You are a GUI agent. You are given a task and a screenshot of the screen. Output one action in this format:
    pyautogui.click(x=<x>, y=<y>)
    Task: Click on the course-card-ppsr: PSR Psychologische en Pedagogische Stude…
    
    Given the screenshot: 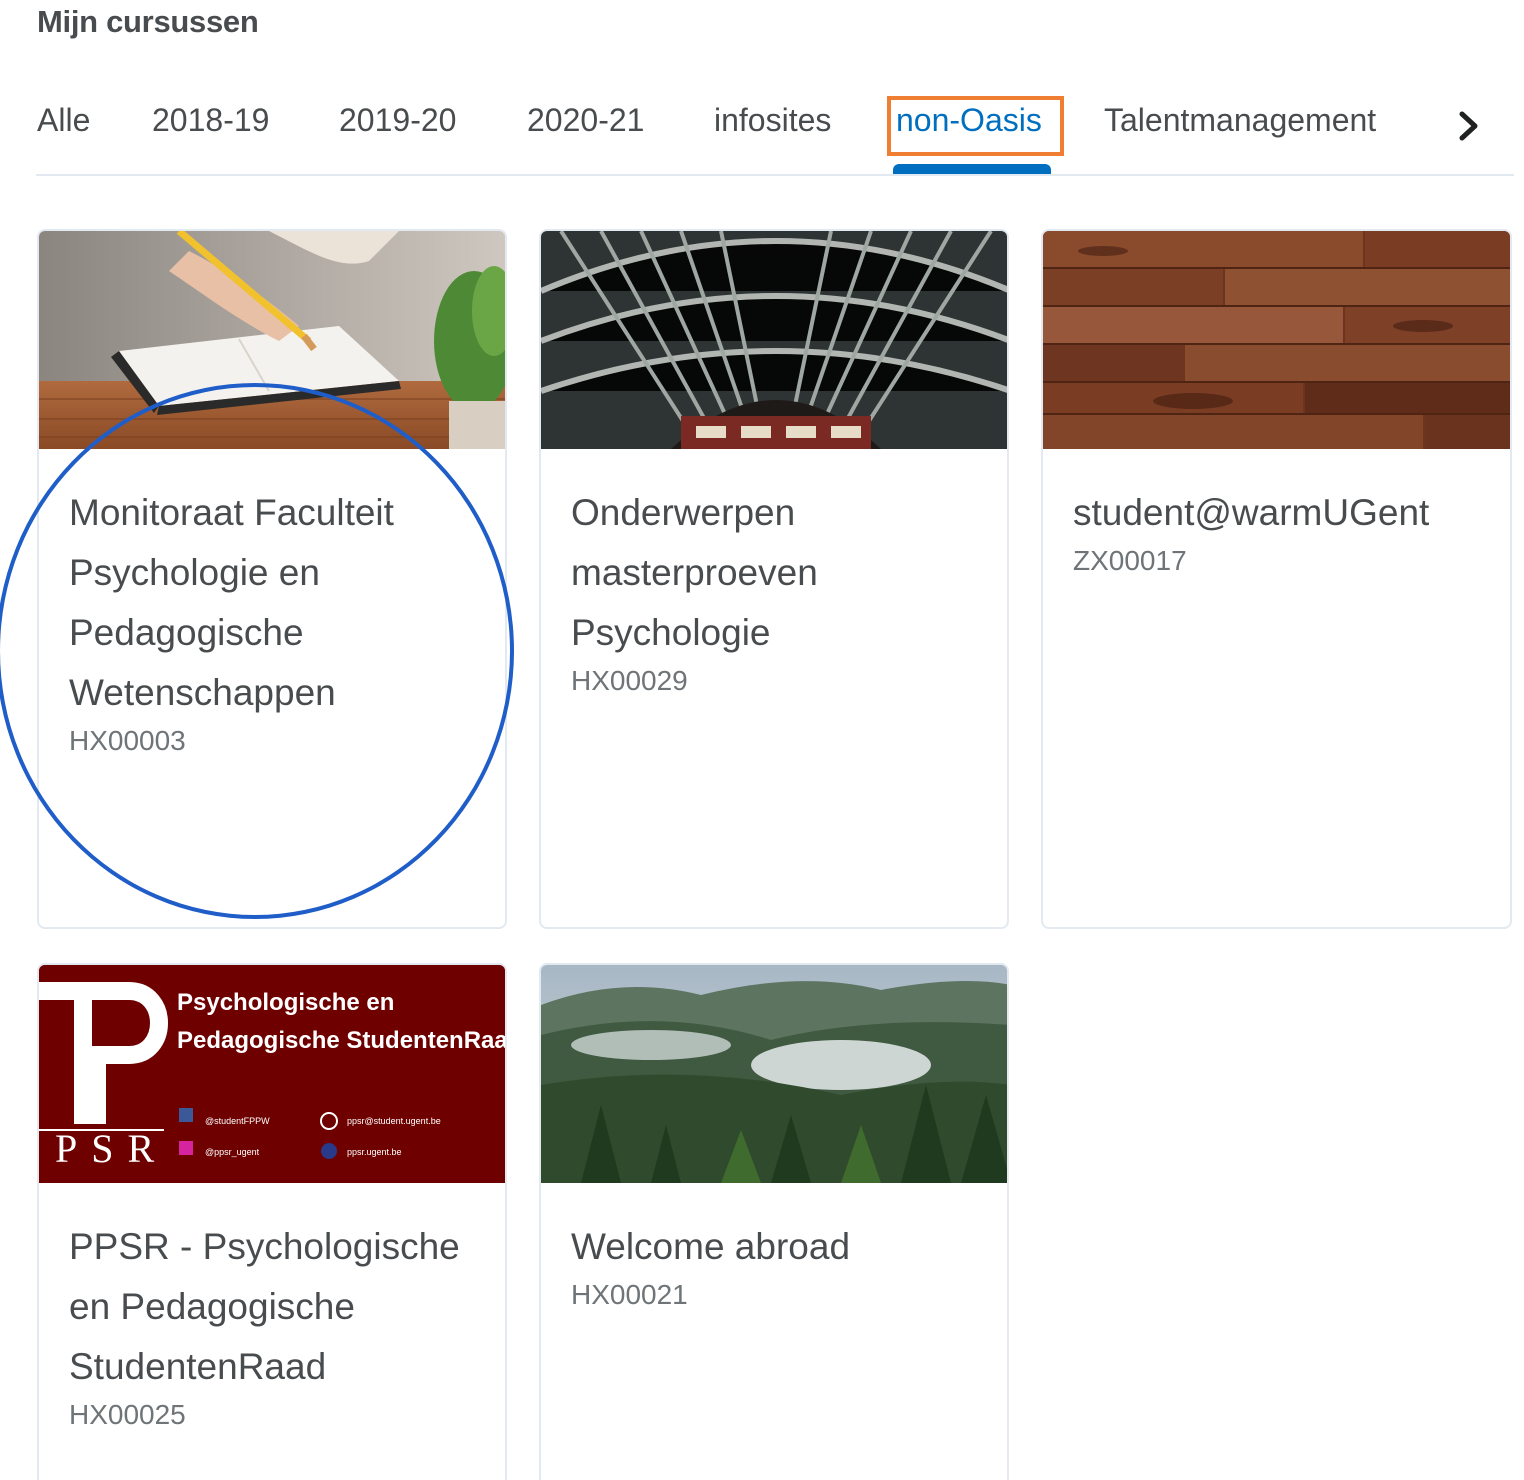 What is the action you would take?
    pyautogui.click(x=272, y=1221)
    